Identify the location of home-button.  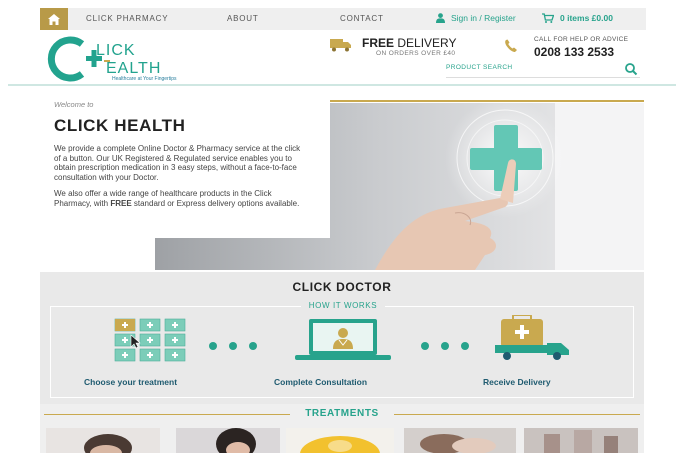
(54, 19).